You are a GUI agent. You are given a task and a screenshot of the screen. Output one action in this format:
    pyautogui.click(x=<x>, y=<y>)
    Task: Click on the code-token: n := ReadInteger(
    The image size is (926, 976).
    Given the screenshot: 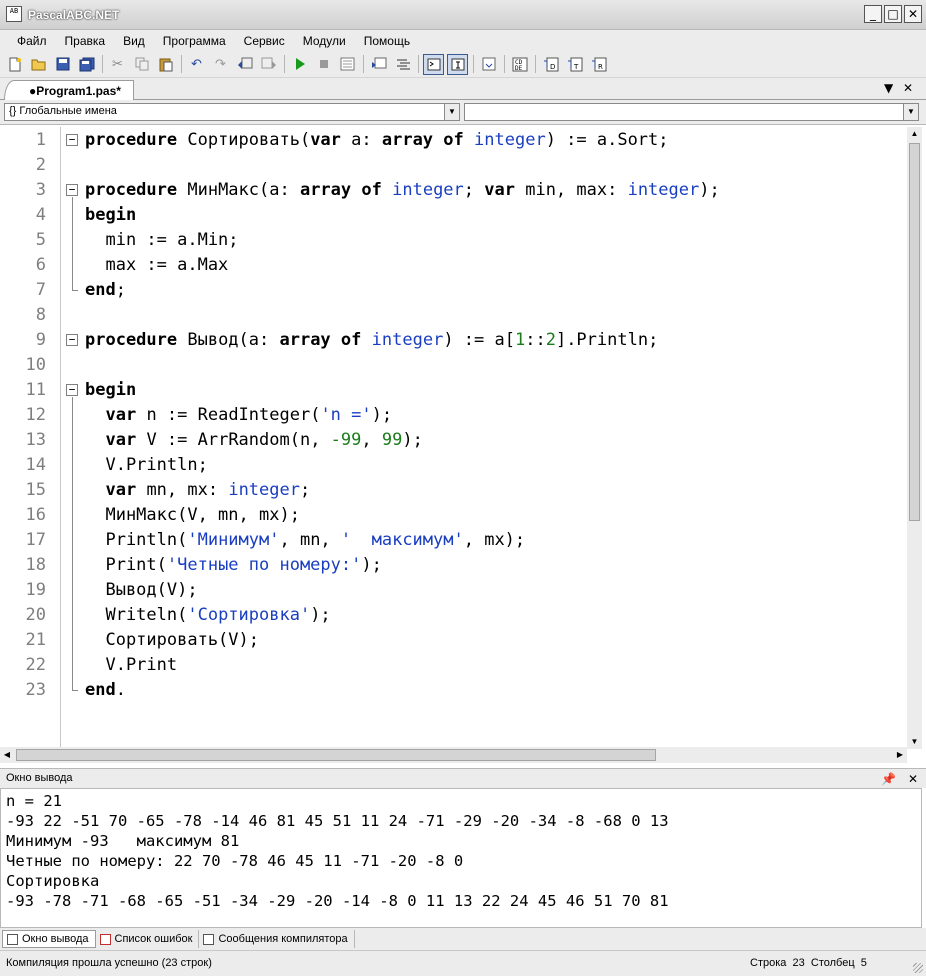 What is the action you would take?
    pyautogui.click(x=228, y=415)
    